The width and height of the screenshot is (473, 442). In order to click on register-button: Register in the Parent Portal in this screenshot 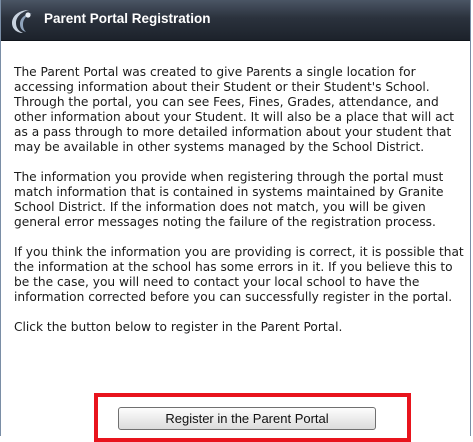, I will do `click(247, 418)`.